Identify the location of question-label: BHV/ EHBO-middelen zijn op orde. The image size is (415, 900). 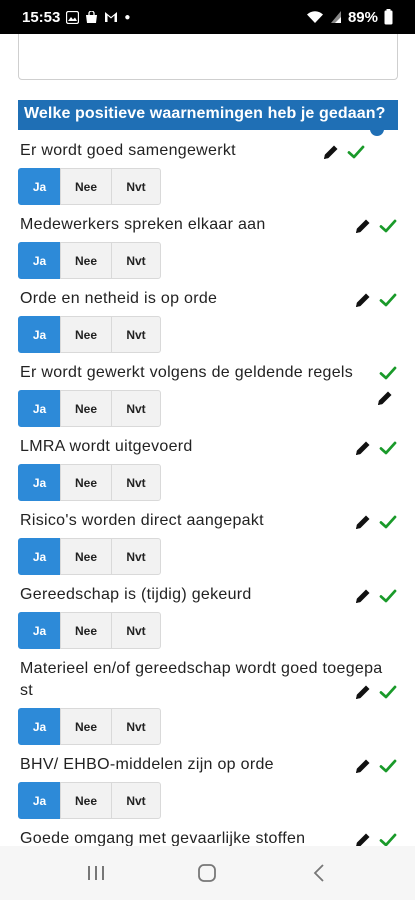
(147, 764).